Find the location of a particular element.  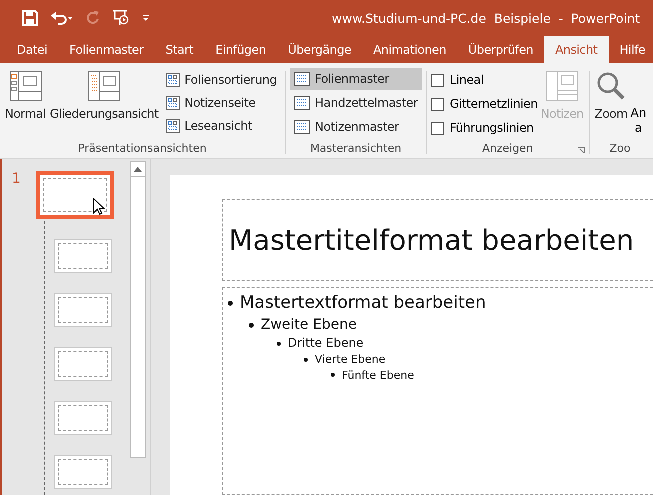

bullet-text: Dritte Ebene is located at coordinates (326, 343).